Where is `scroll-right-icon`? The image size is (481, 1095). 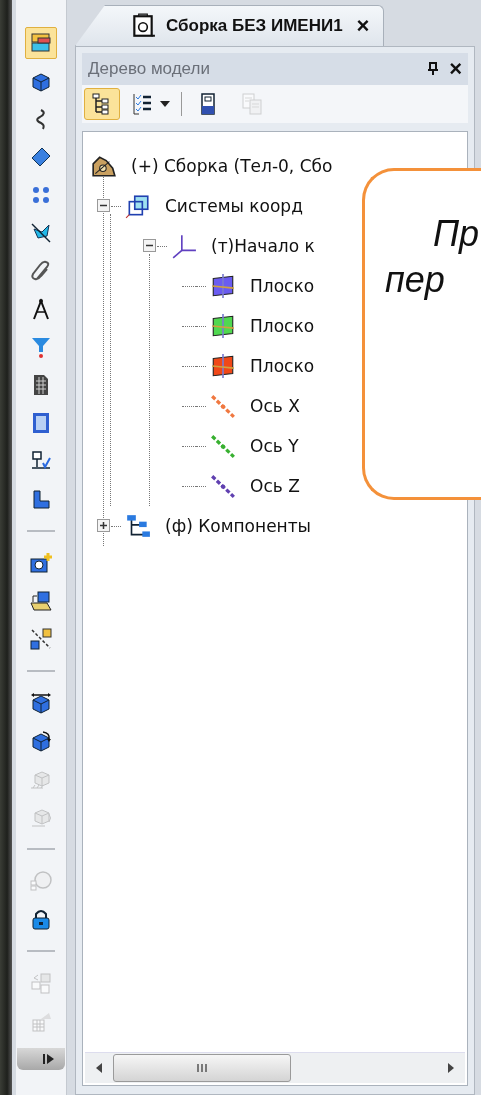 scroll-right-icon is located at coordinates (451, 1068).